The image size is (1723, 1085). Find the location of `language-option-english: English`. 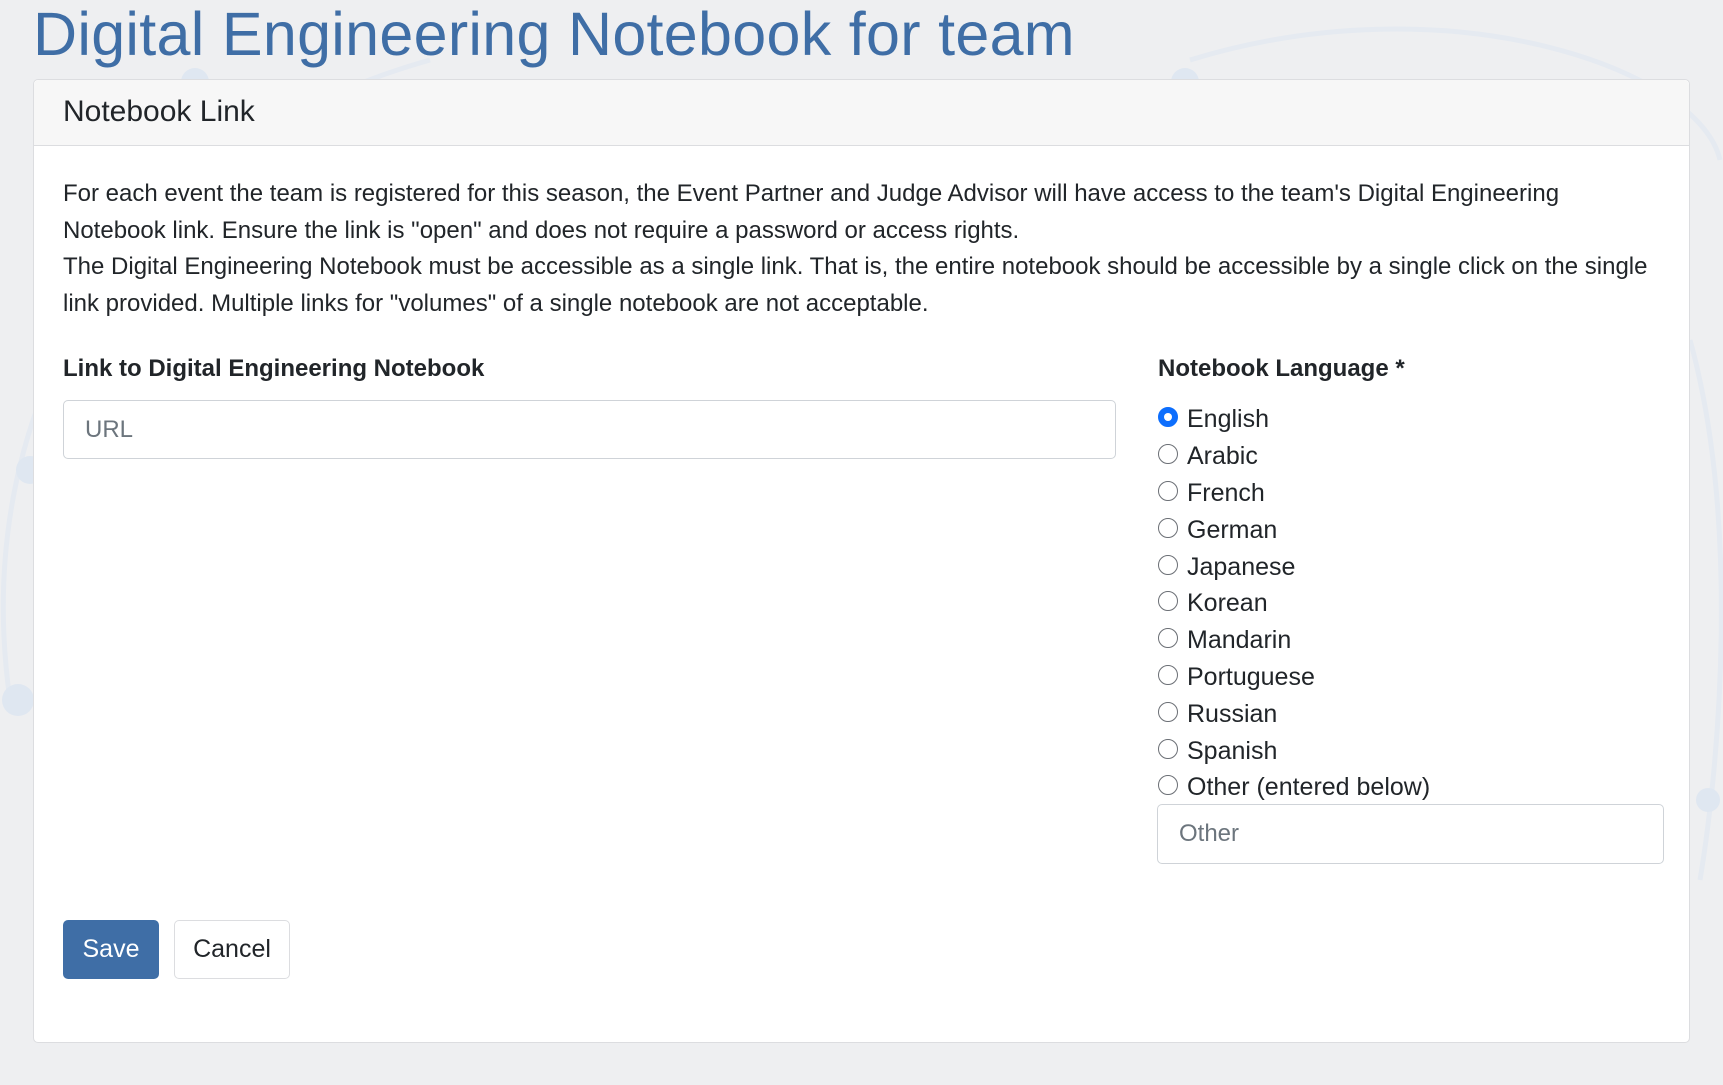

language-option-english: English is located at coordinates (1294, 419).